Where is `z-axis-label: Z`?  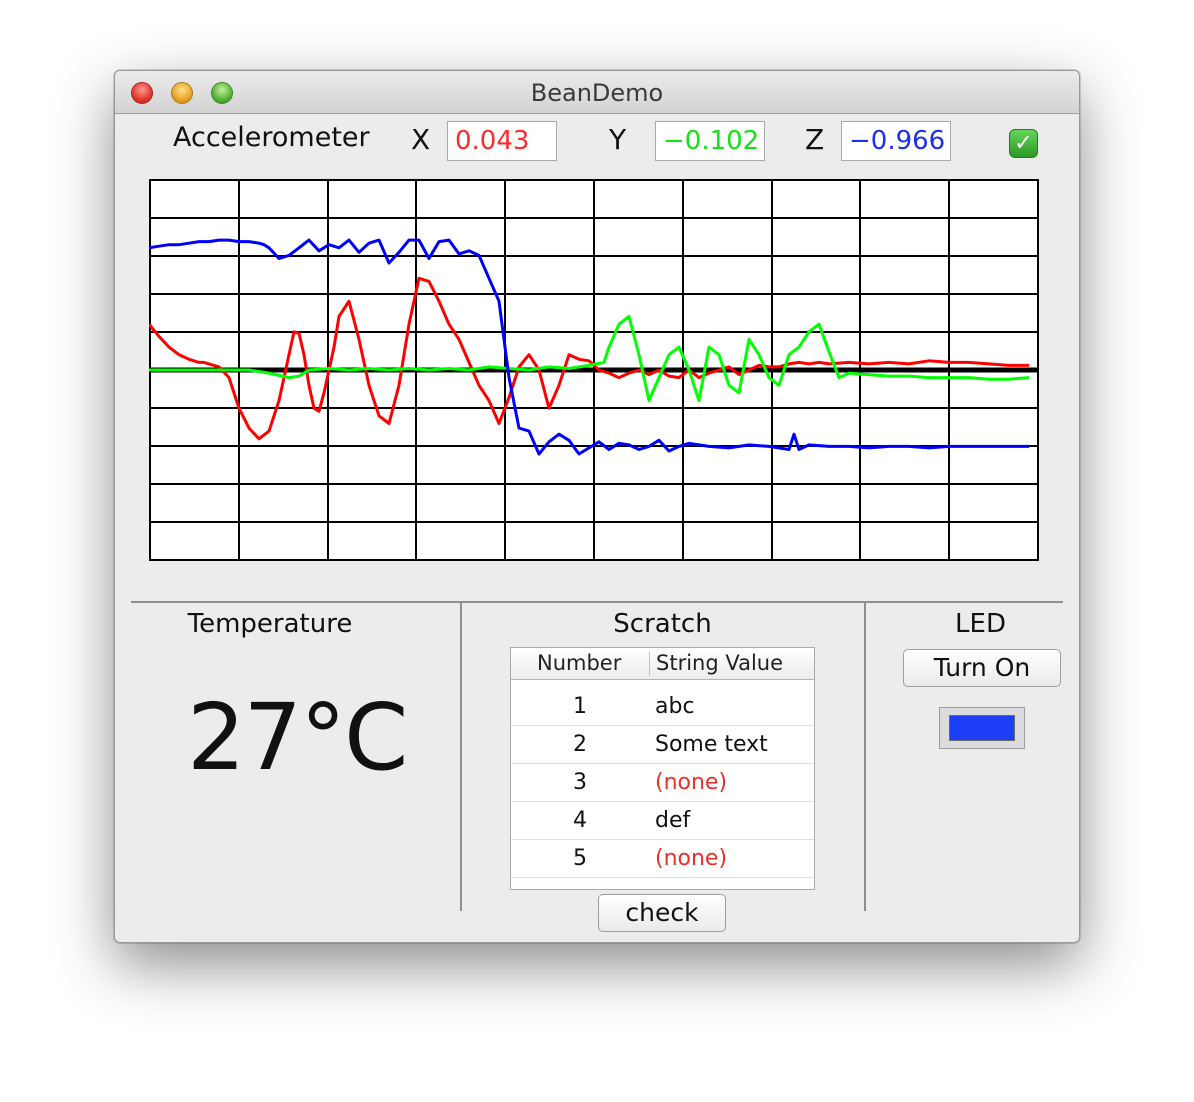 z-axis-label: Z is located at coordinates (815, 139).